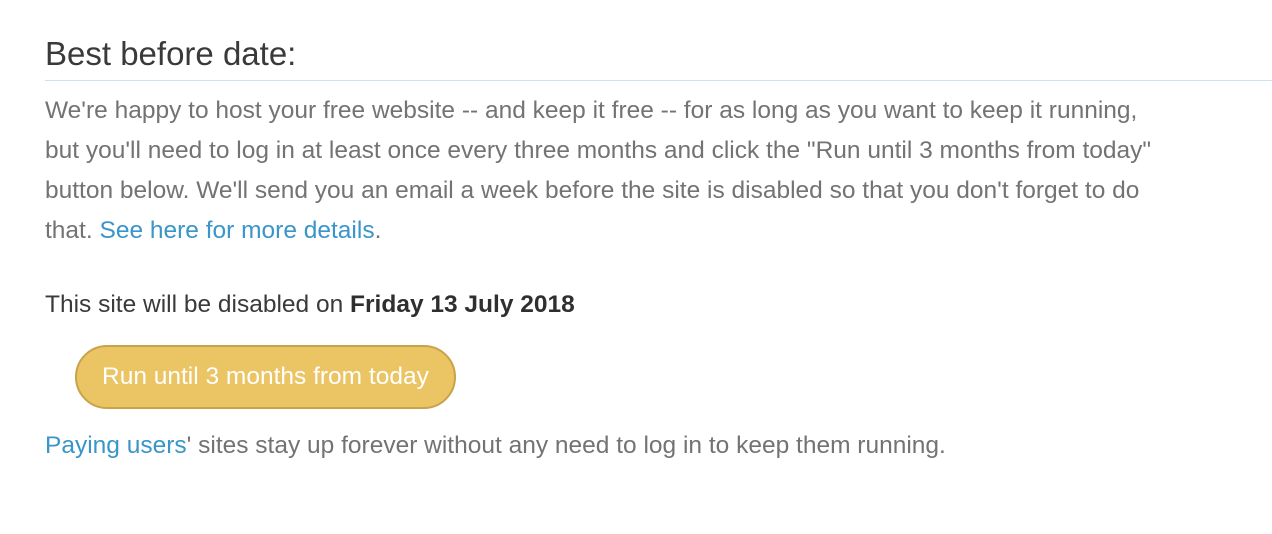  What do you see at coordinates (658, 57) in the screenshot?
I see `section-heading: Best before date:` at bounding box center [658, 57].